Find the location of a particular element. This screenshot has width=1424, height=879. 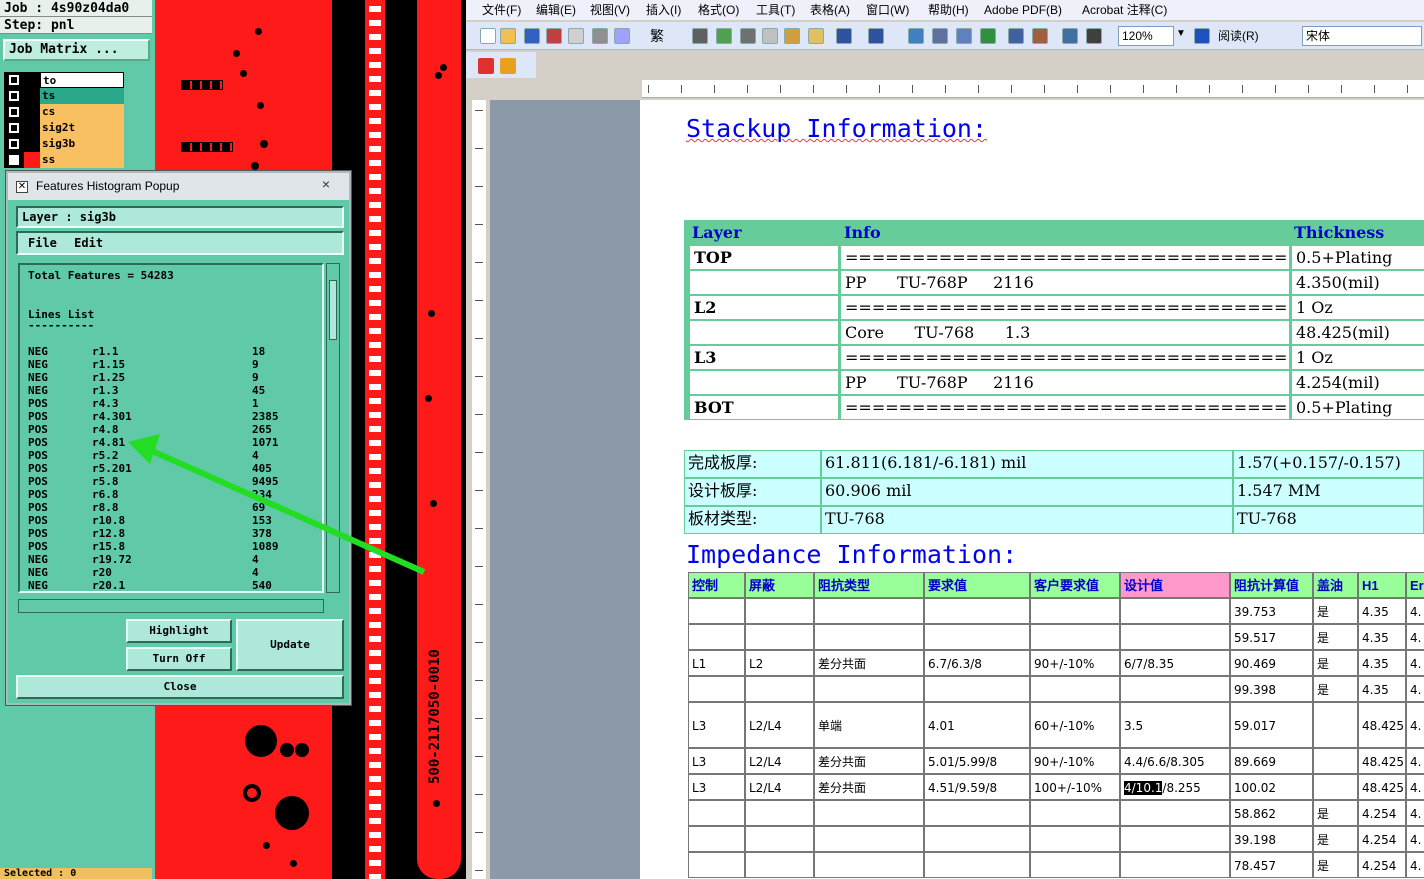

vertical-ruler is located at coordinates (479, 489).